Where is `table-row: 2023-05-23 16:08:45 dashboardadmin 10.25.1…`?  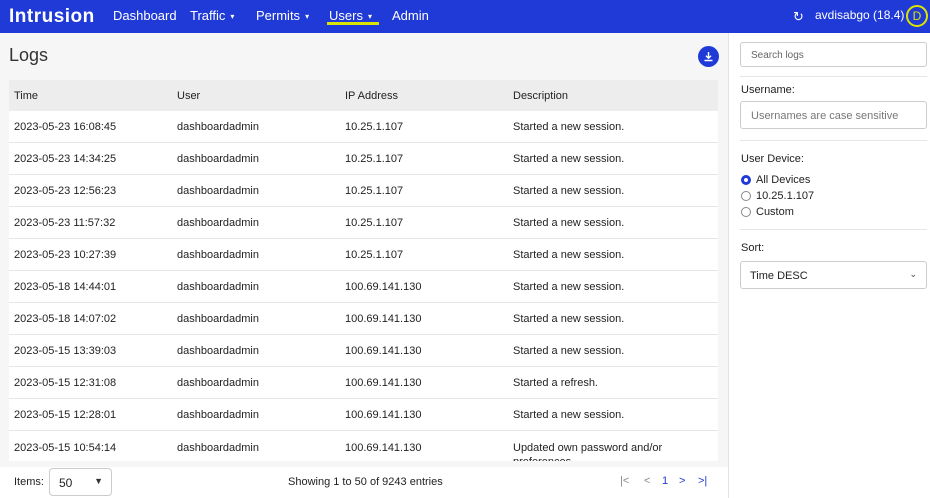 table-row: 2023-05-23 16:08:45 dashboardadmin 10.25.1… is located at coordinates (363, 127).